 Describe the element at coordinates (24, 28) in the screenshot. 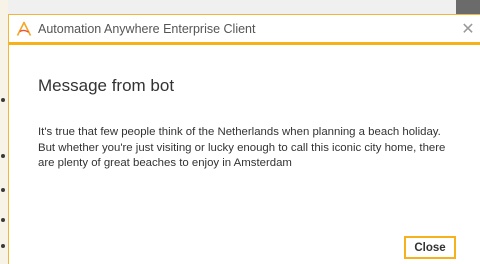

I see `automation-anywhere-logo-icon` at that location.